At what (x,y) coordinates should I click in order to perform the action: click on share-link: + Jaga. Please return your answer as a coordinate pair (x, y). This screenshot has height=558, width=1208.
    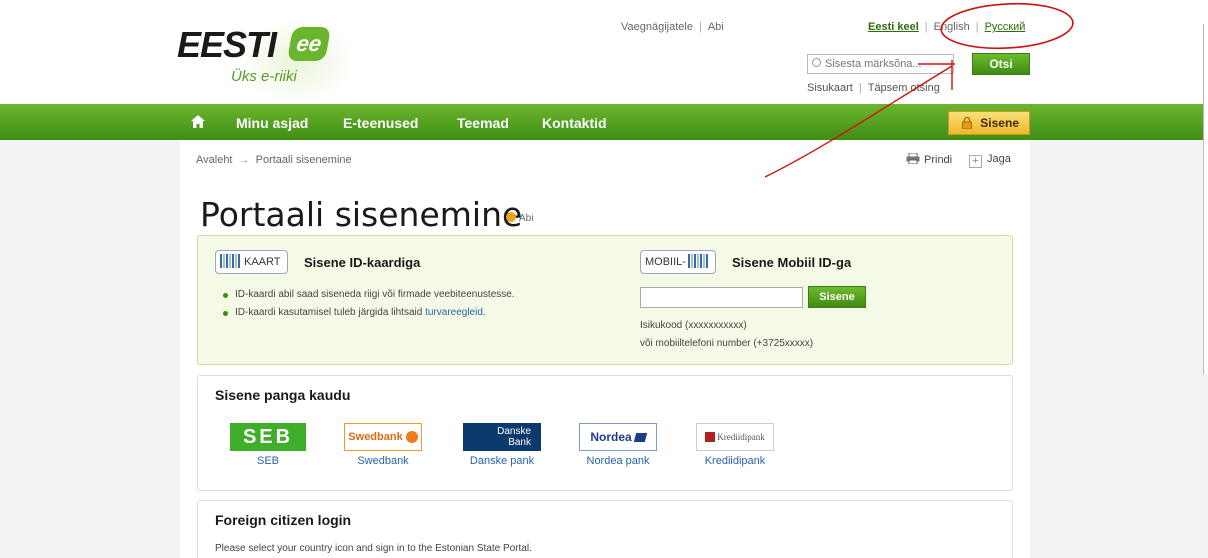
    Looking at the image, I should click on (990, 160).